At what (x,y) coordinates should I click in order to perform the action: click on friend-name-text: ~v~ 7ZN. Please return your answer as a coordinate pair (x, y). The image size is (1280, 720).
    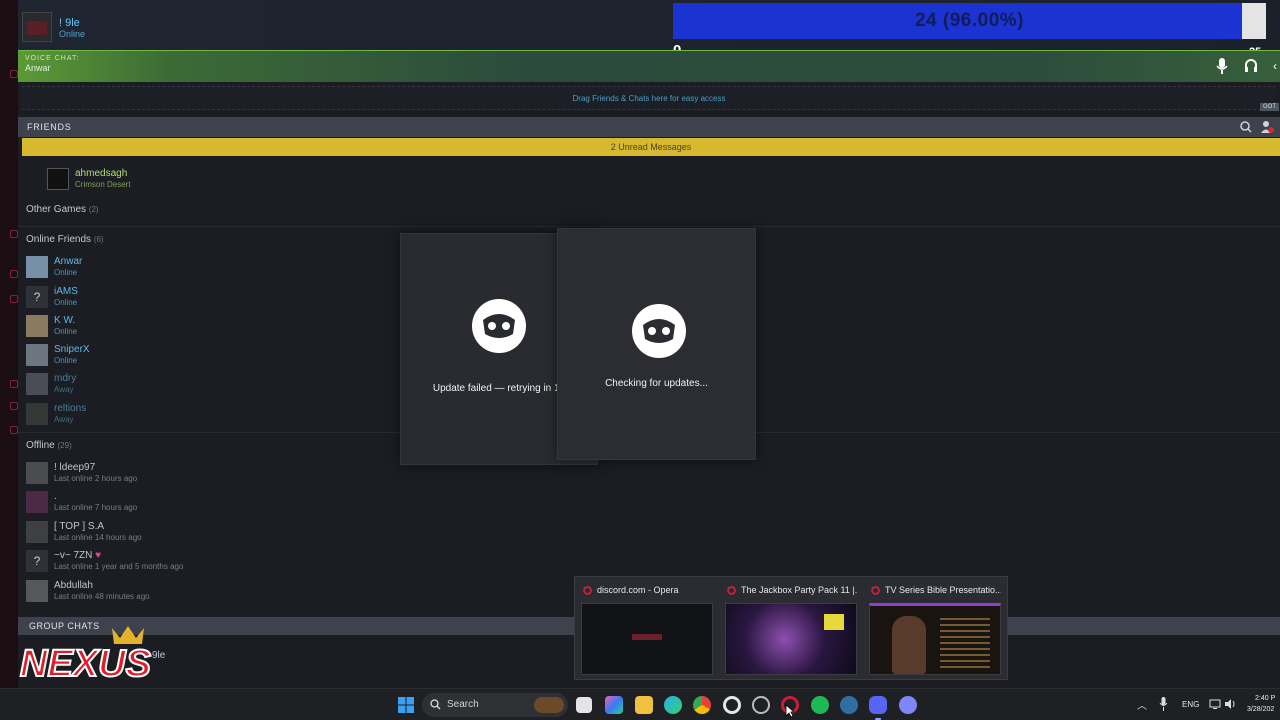
    Looking at the image, I should click on (73, 555).